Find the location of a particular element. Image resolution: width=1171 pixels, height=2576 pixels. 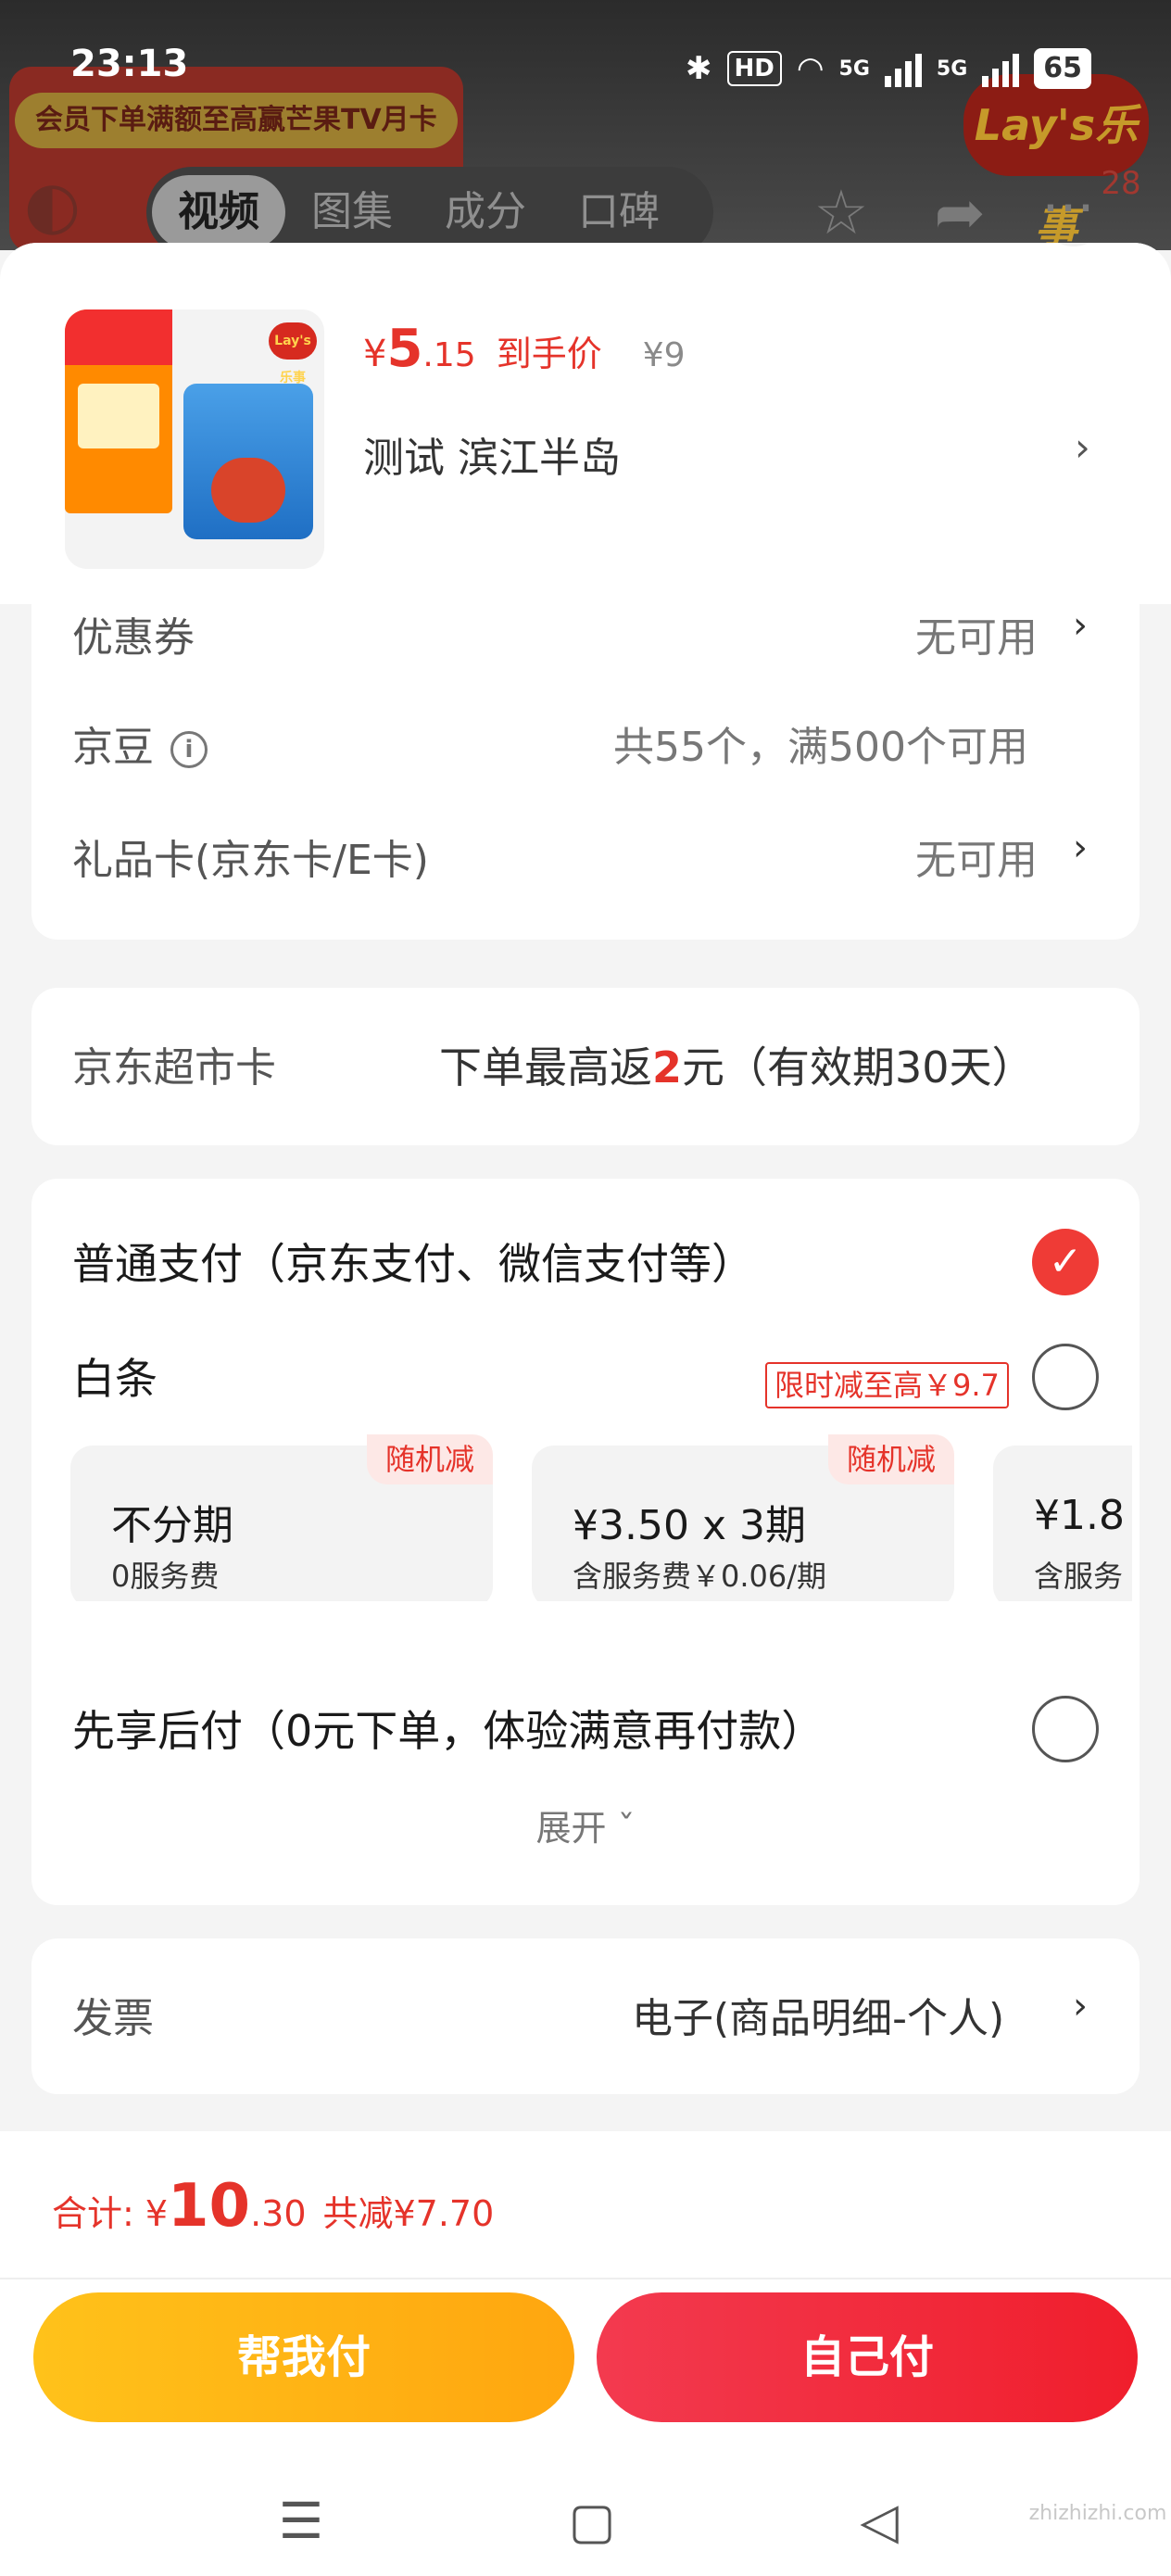

system-nav-bar: ☰ ▢ ◁ is located at coordinates (585, 2520).